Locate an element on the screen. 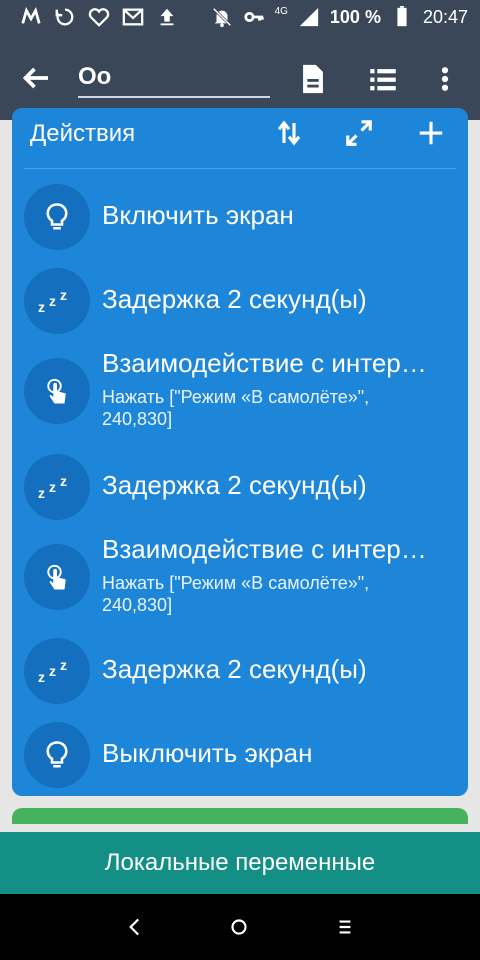 The image size is (480, 960). nav-back-icon is located at coordinates (135, 927).